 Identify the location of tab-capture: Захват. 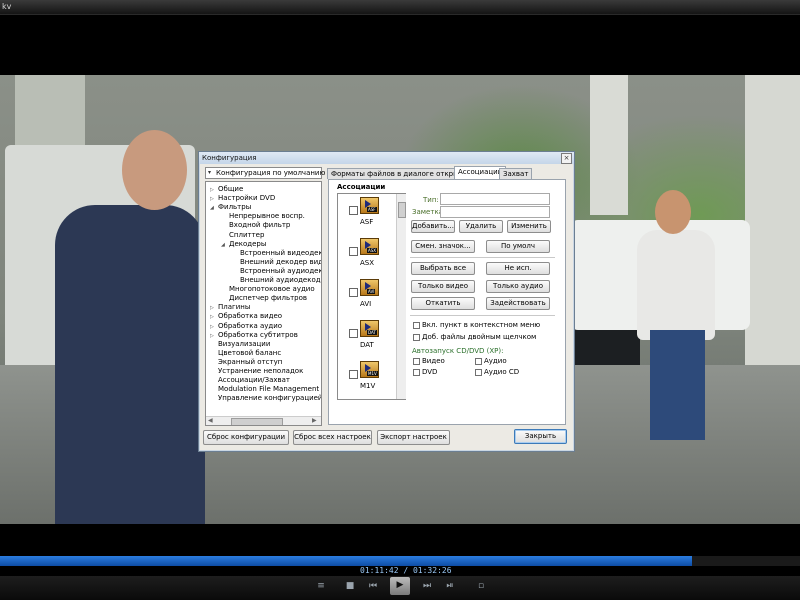
(516, 173).